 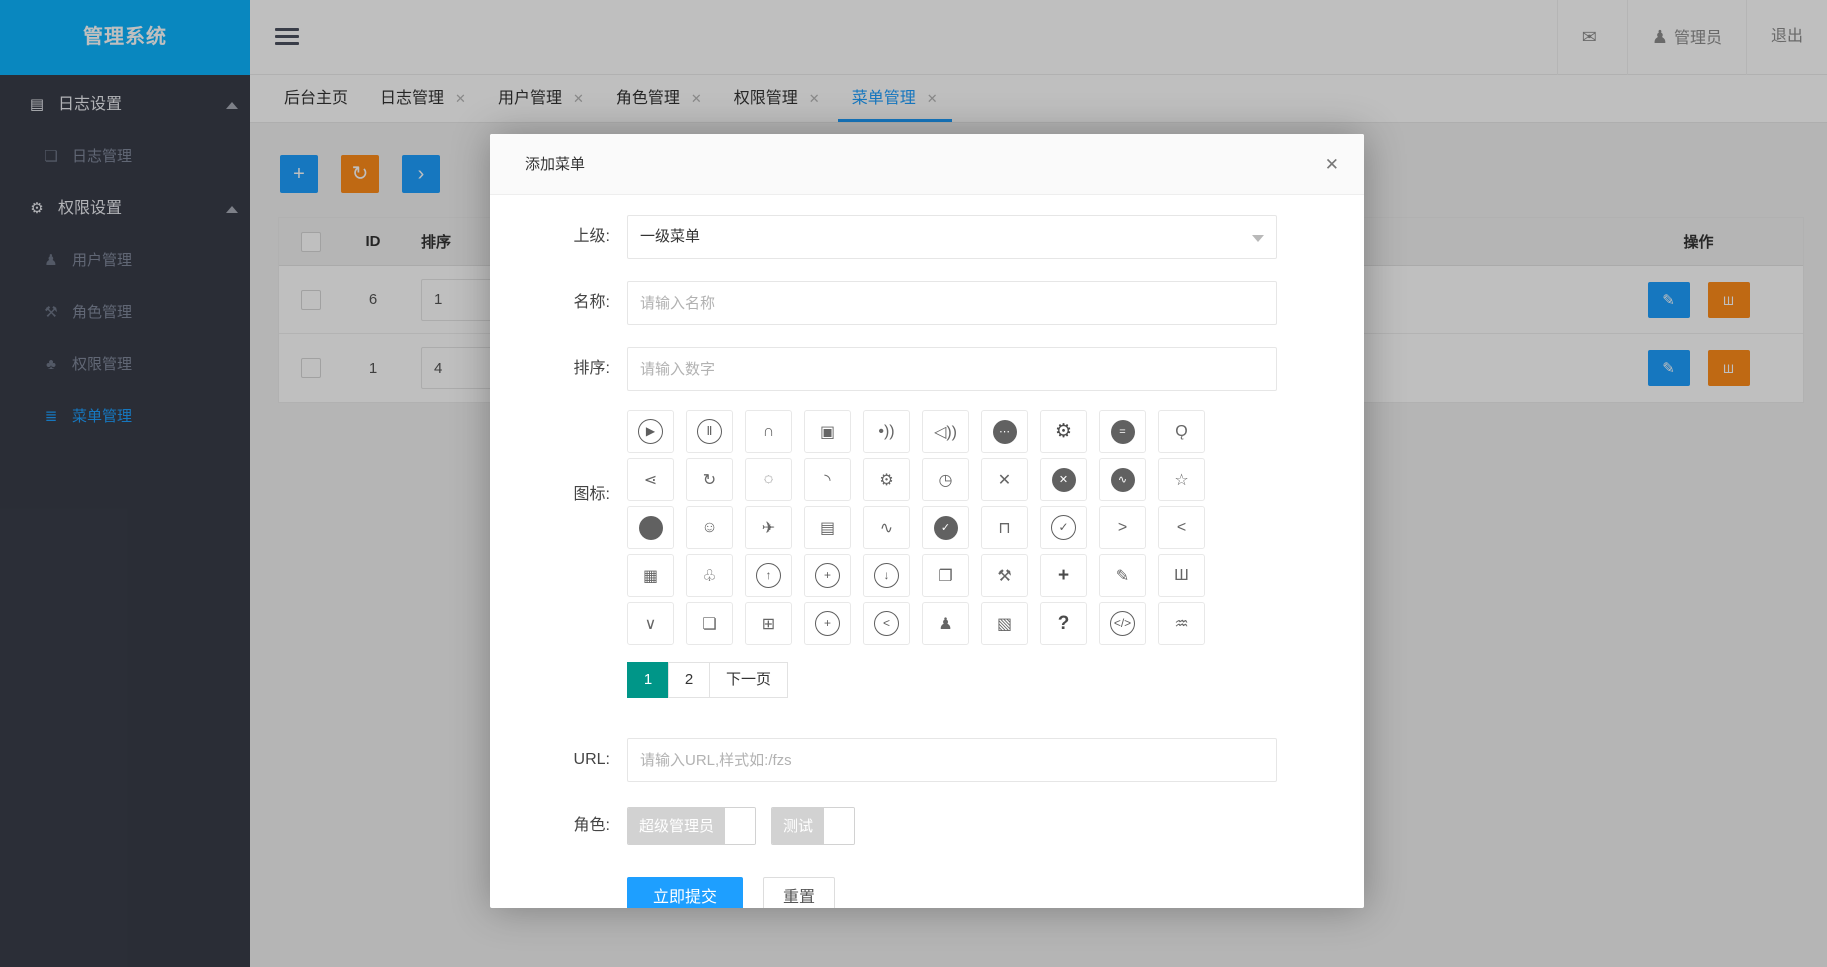 I want to click on trash-icon: Ш, so click(x=1181, y=575).